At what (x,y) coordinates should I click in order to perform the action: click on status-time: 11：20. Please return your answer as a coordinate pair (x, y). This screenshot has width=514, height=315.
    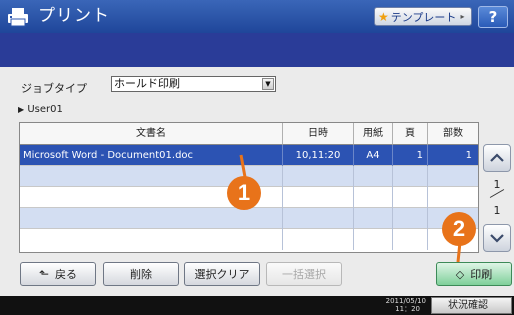
    Looking at the image, I should click on (407, 309).